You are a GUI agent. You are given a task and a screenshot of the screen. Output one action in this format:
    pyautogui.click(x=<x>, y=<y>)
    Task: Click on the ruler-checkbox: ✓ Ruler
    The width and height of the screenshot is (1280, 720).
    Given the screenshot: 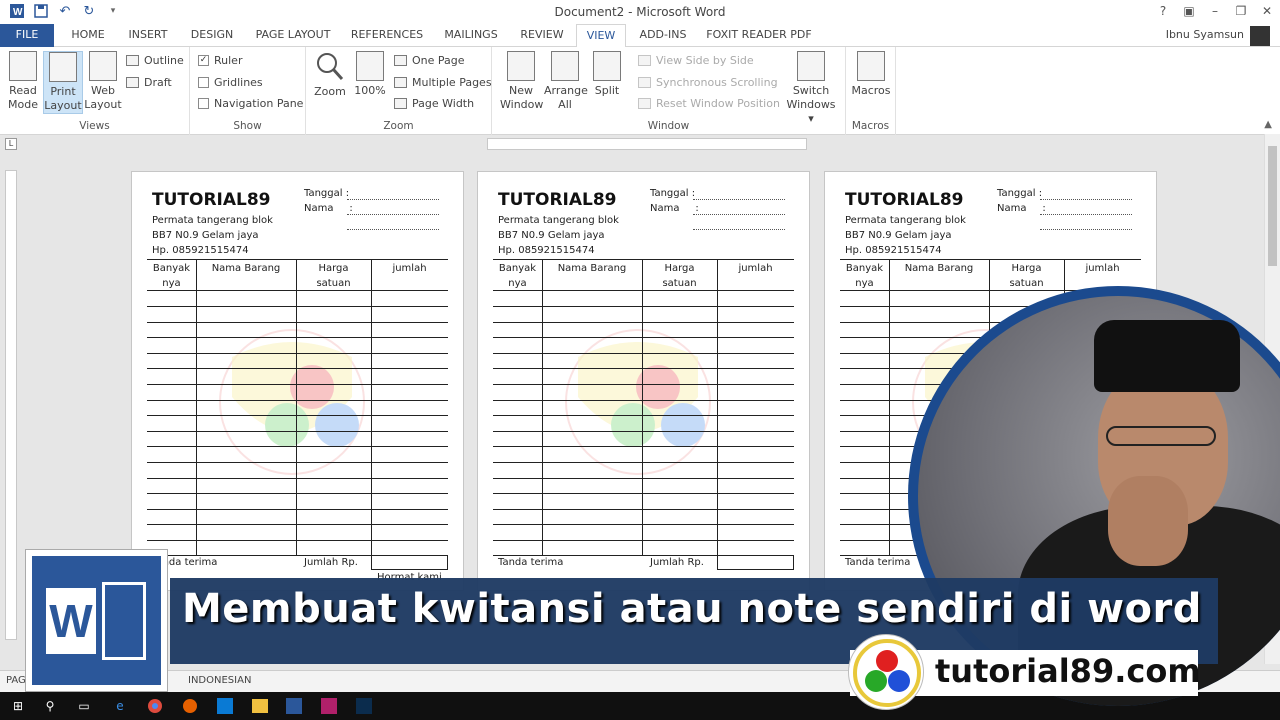 What is the action you would take?
    pyautogui.click(x=220, y=60)
    